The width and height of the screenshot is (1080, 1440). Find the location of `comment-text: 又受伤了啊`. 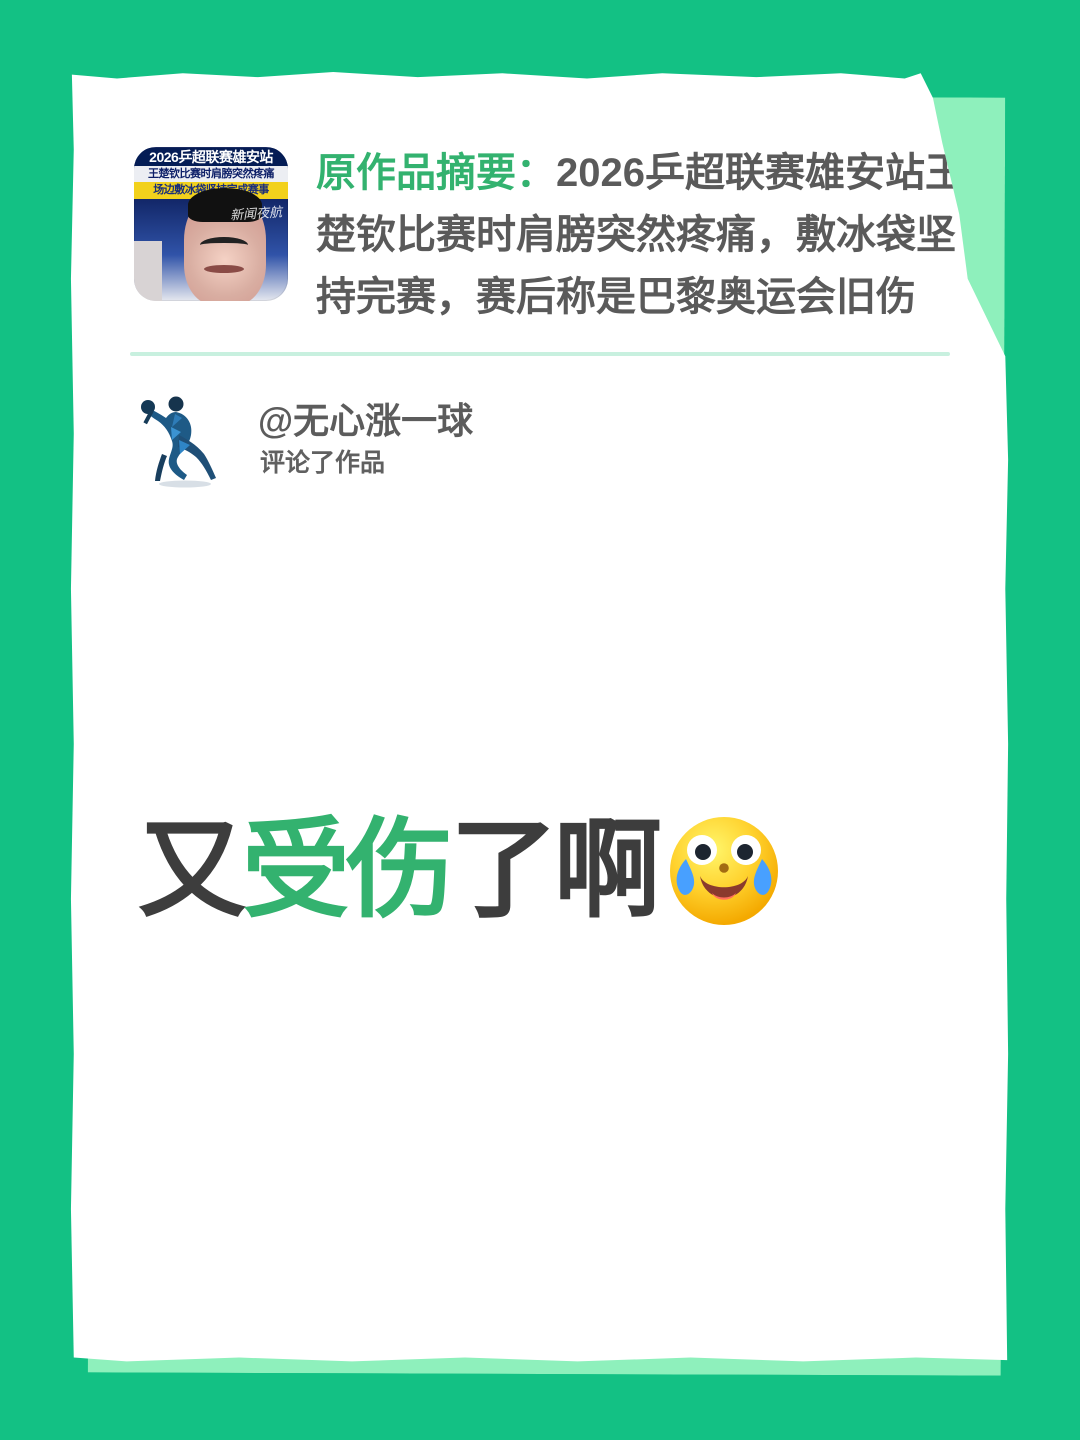

comment-text: 又受伤了啊 is located at coordinates (528, 870).